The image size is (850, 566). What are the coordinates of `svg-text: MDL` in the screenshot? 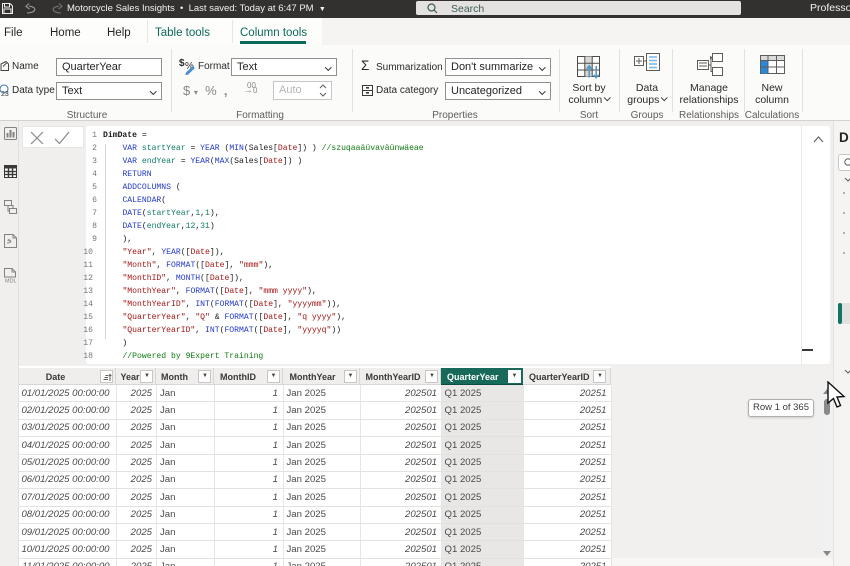 It's located at (11, 281).